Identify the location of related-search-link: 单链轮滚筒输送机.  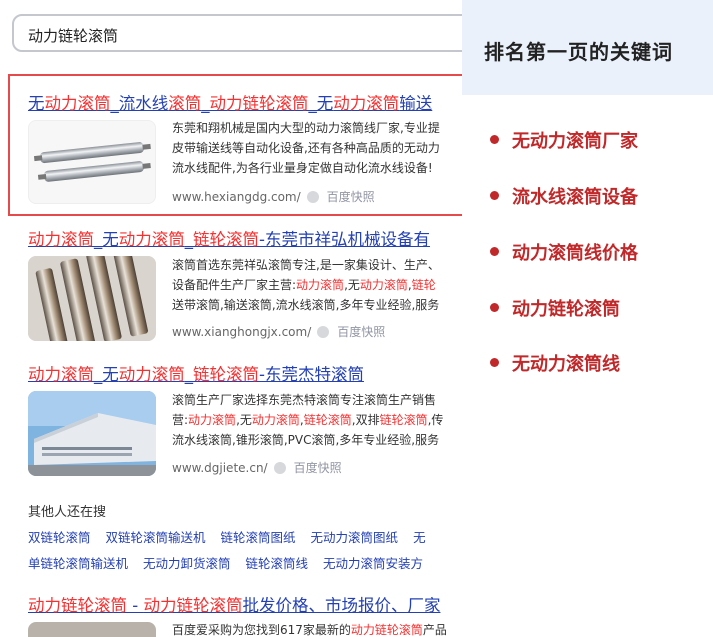
(78, 563).